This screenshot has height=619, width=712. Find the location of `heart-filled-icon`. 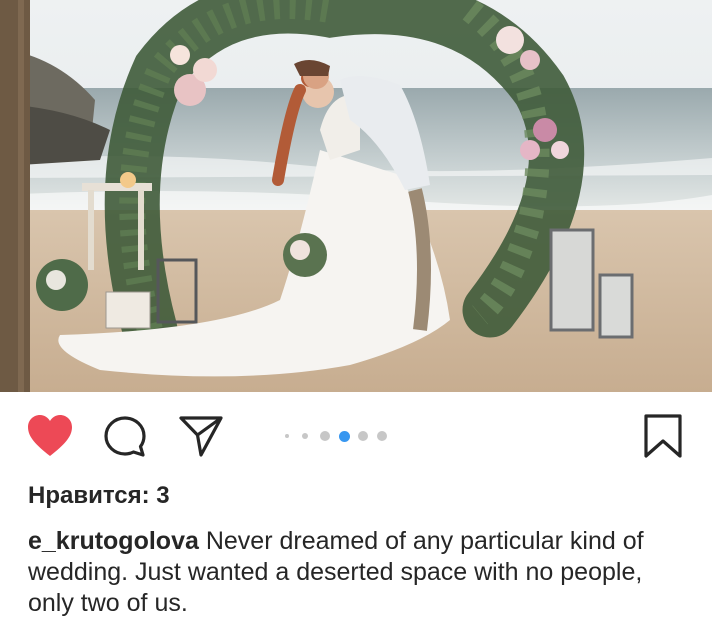

heart-filled-icon is located at coordinates (50, 438).